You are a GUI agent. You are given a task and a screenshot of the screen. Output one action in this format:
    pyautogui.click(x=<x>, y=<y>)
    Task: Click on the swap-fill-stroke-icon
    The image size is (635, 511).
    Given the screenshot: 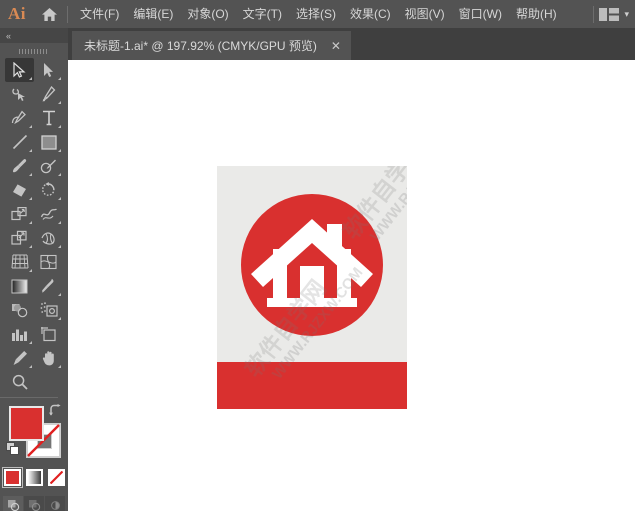 What is the action you would take?
    pyautogui.click(x=55, y=413)
    